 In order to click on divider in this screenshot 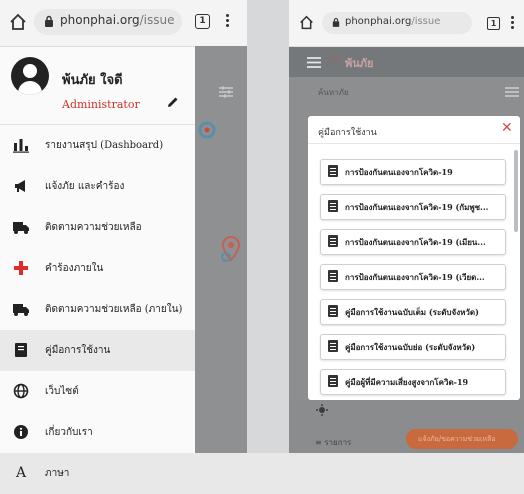, I will do `click(414, 143)`.